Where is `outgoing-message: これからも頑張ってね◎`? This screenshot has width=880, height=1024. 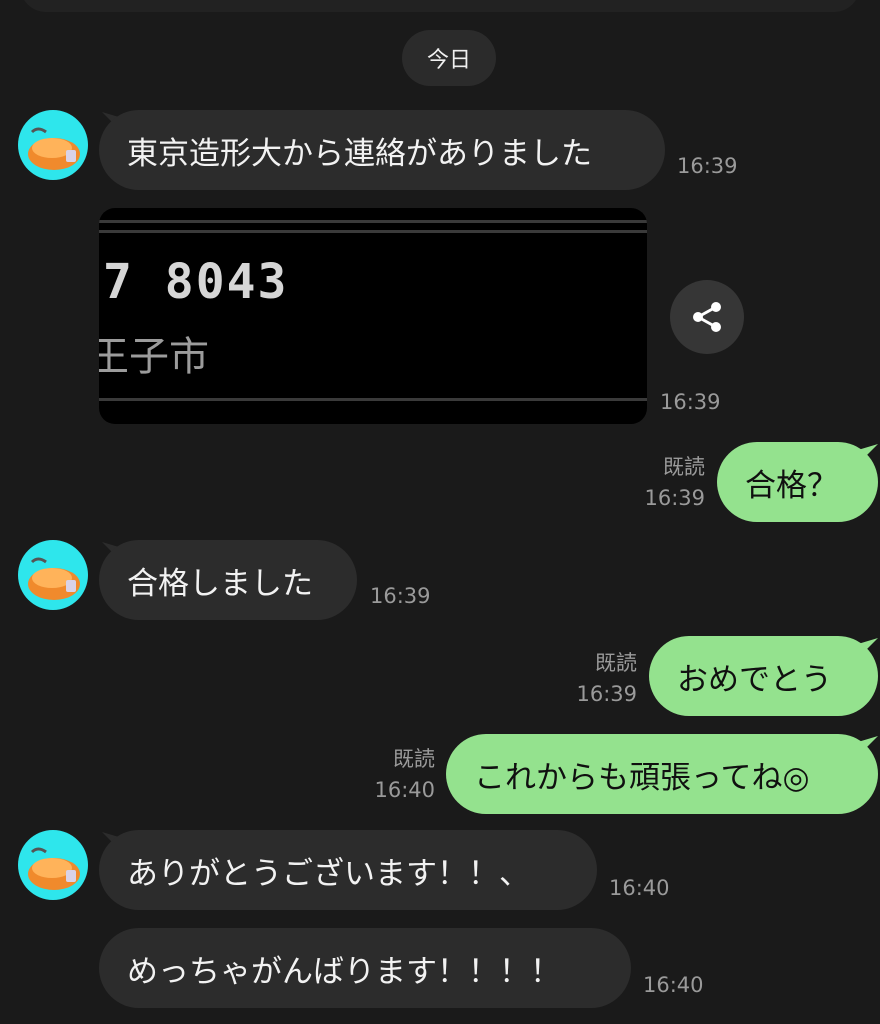 outgoing-message: これからも頑張ってね◎ is located at coordinates (662, 774).